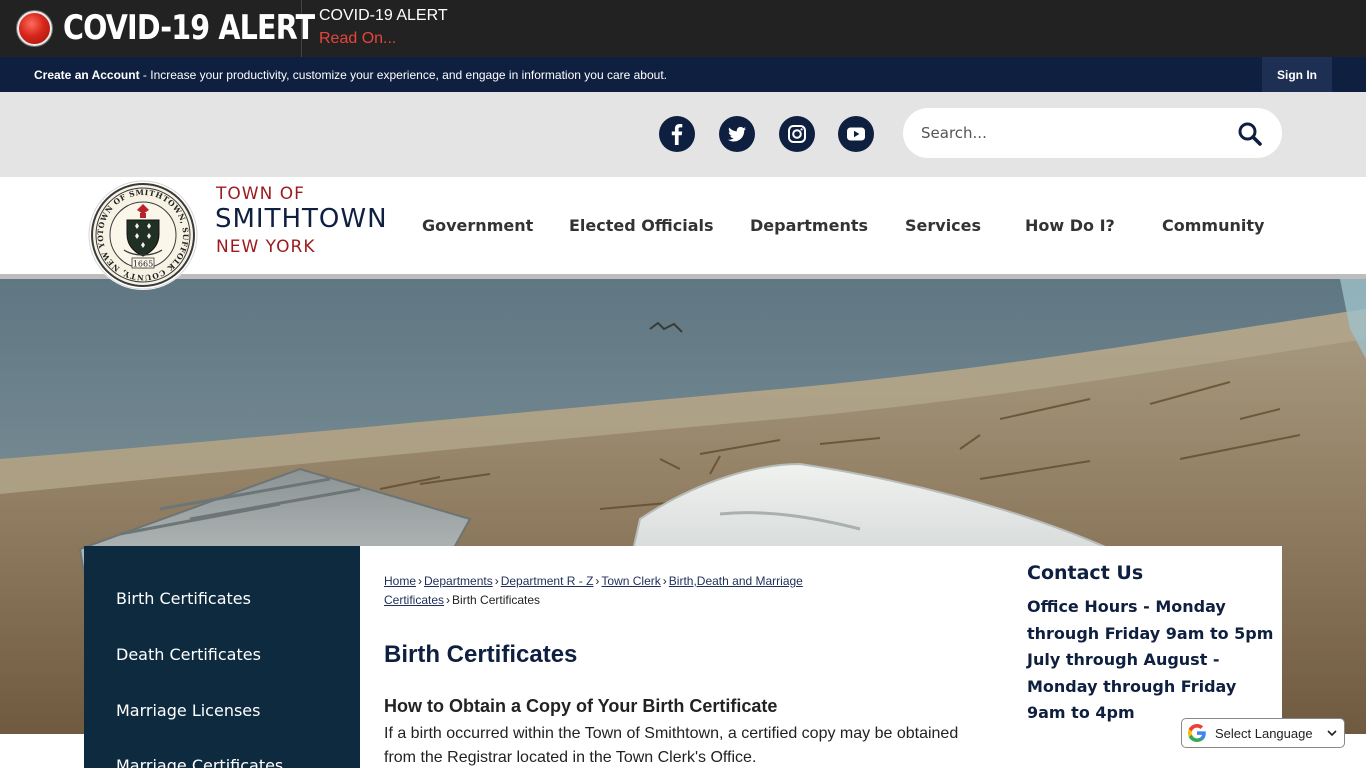 This screenshot has width=1366, height=768. Describe the element at coordinates (199, 762) in the screenshot. I see `sidenav-marriage-certificates: Marriage Certificates` at that location.